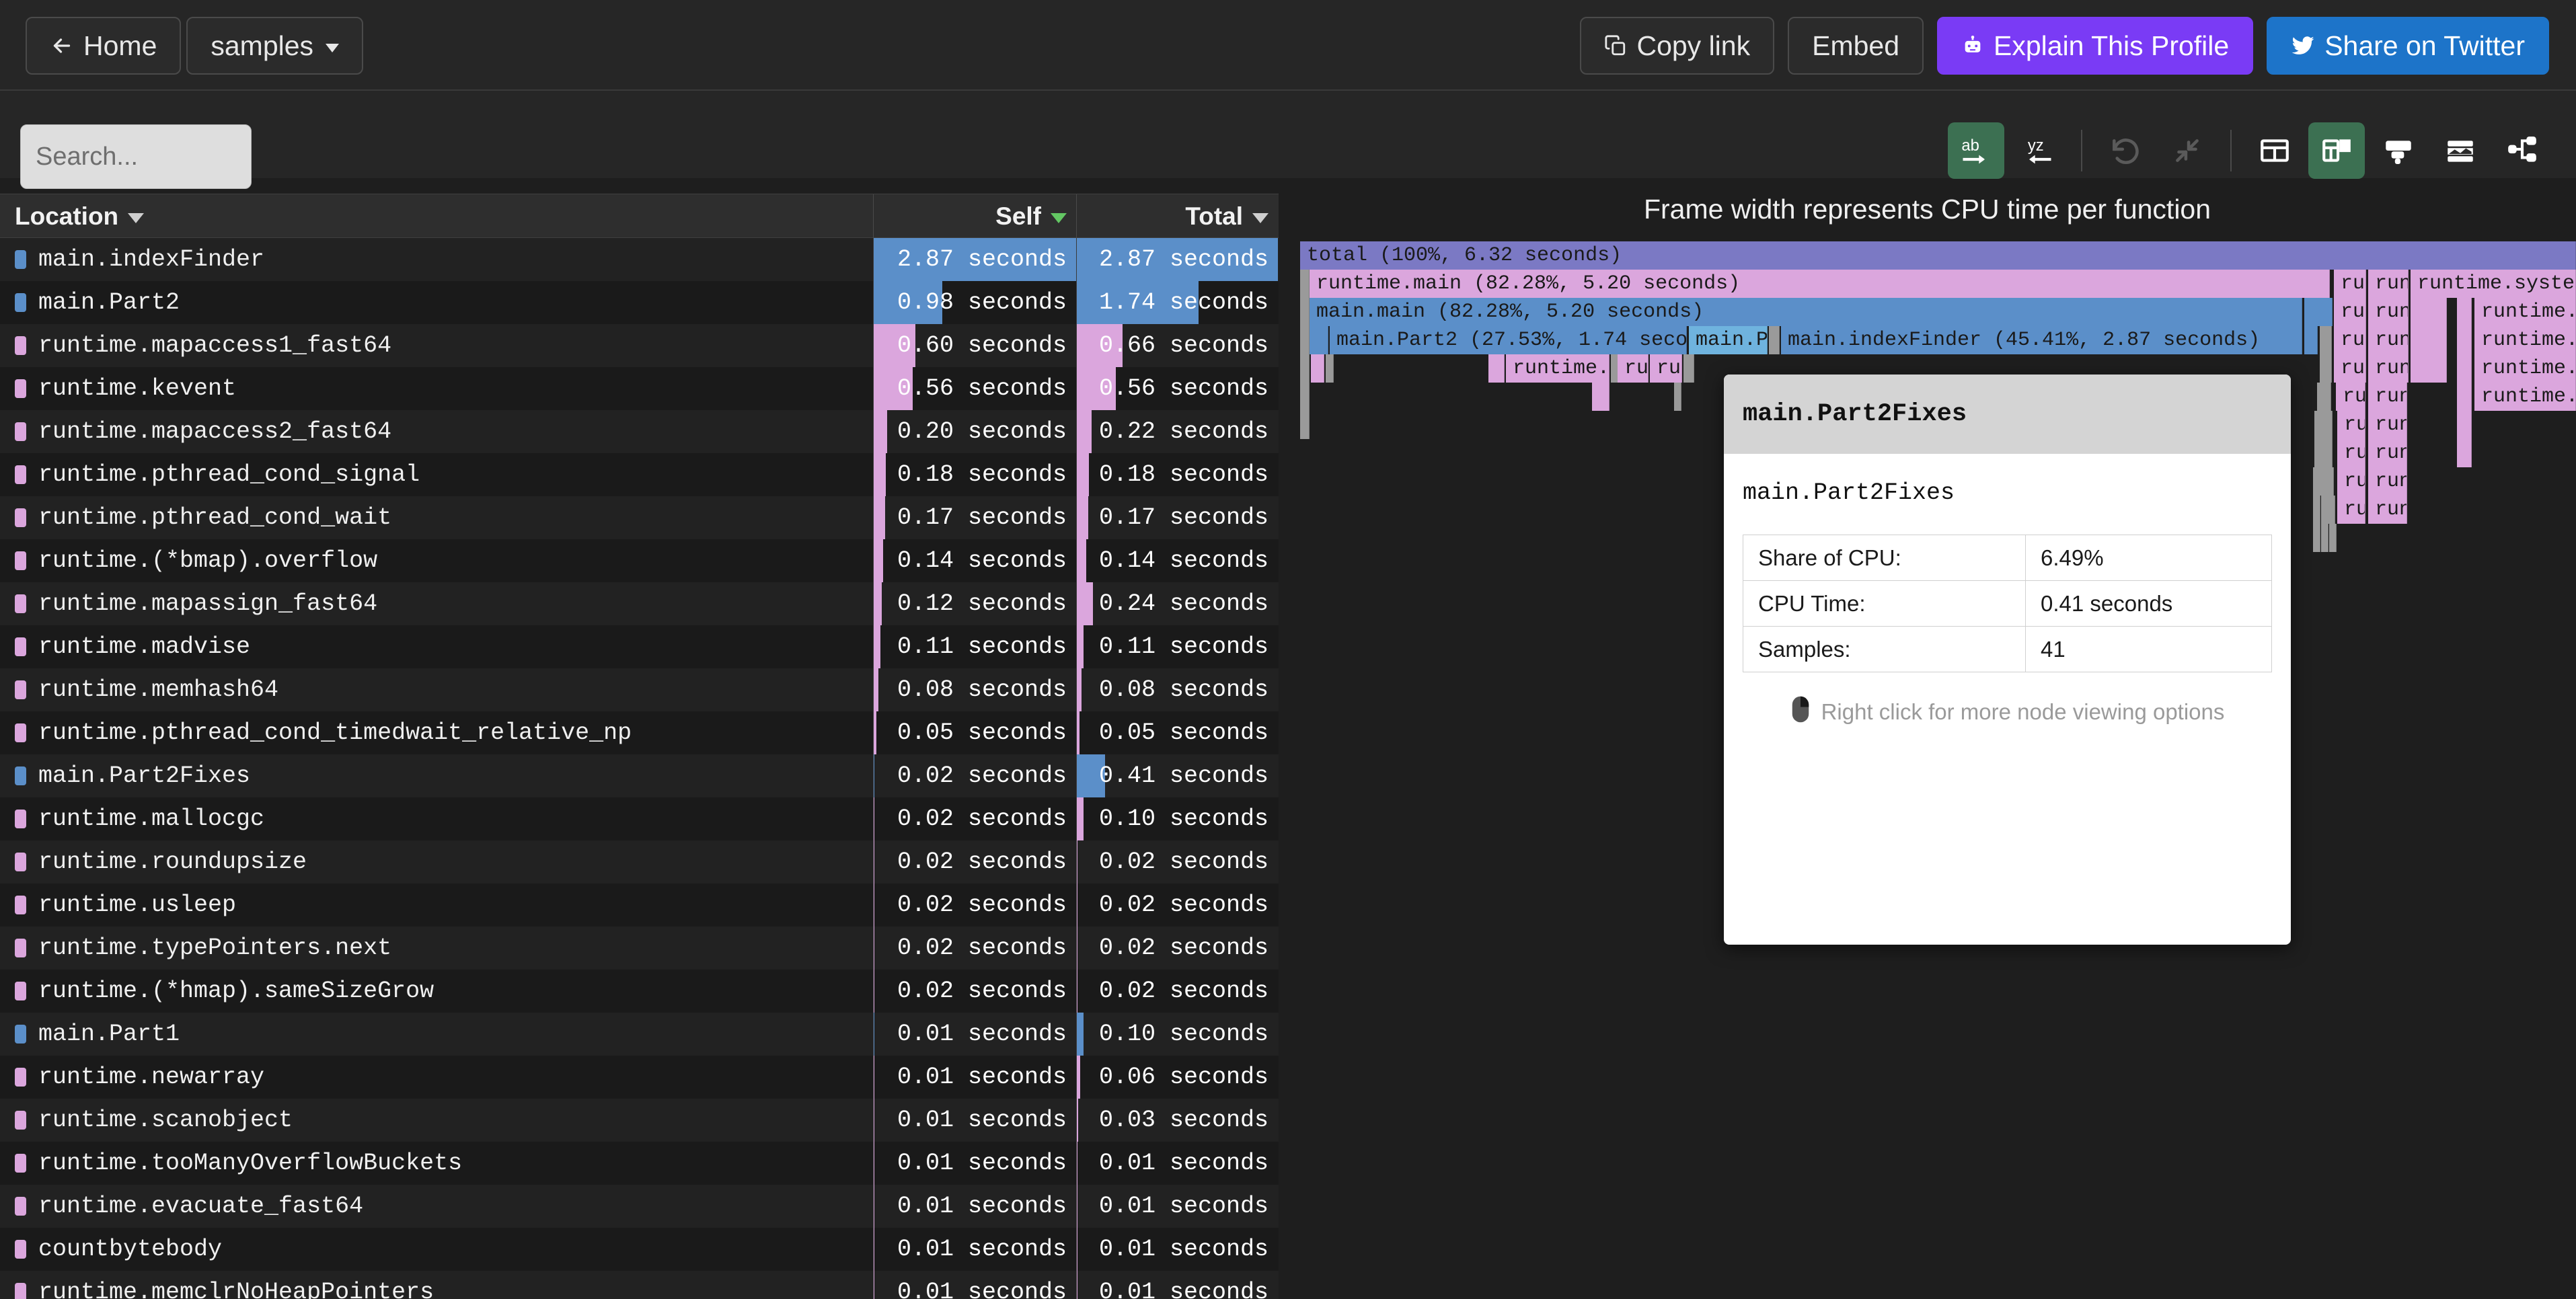 The height and width of the screenshot is (1299, 2576). Describe the element at coordinates (1806, 312) in the screenshot. I see `flamegraph-frame: main.main (82.28%, 5.20 seconds)` at that location.